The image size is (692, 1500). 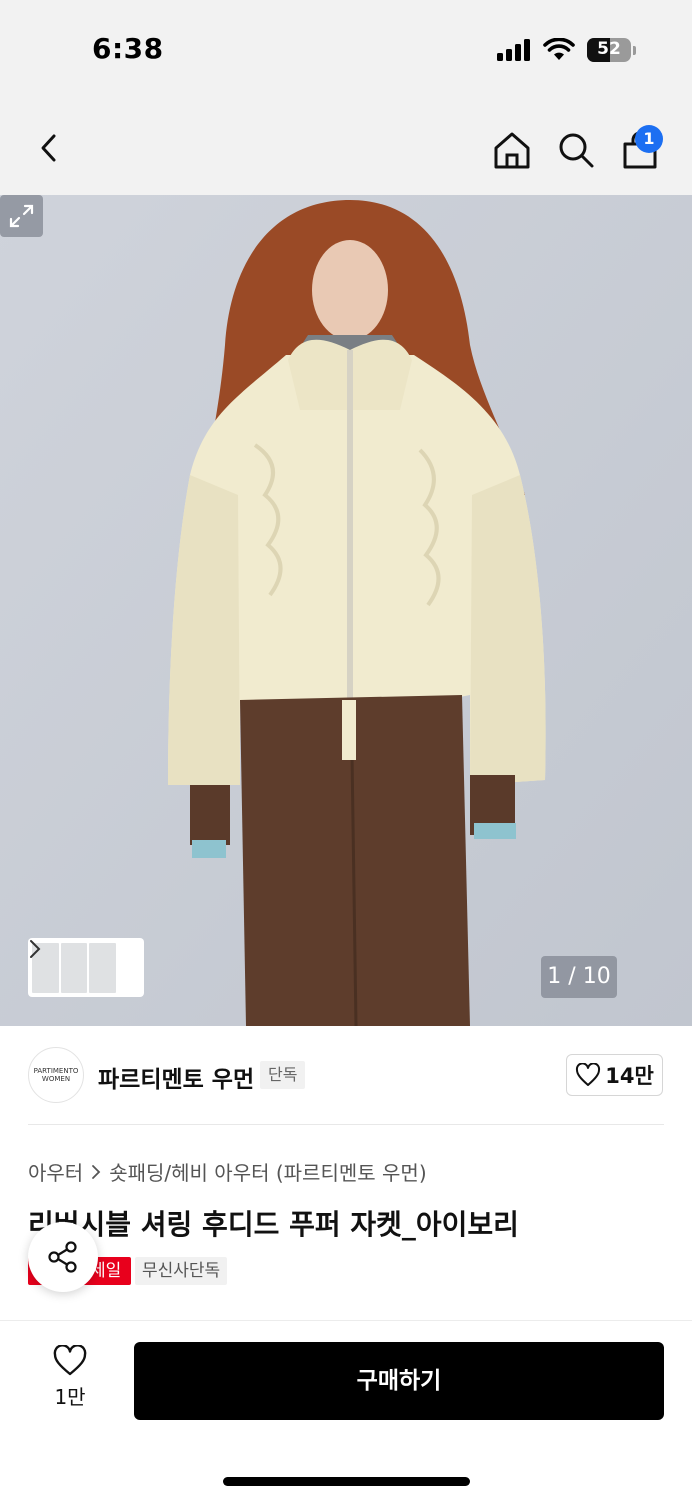 I want to click on breadcrumb: 아우터 숏패딩/헤비 아우터 (파르티멘토 우먼), so click(x=227, y=1171).